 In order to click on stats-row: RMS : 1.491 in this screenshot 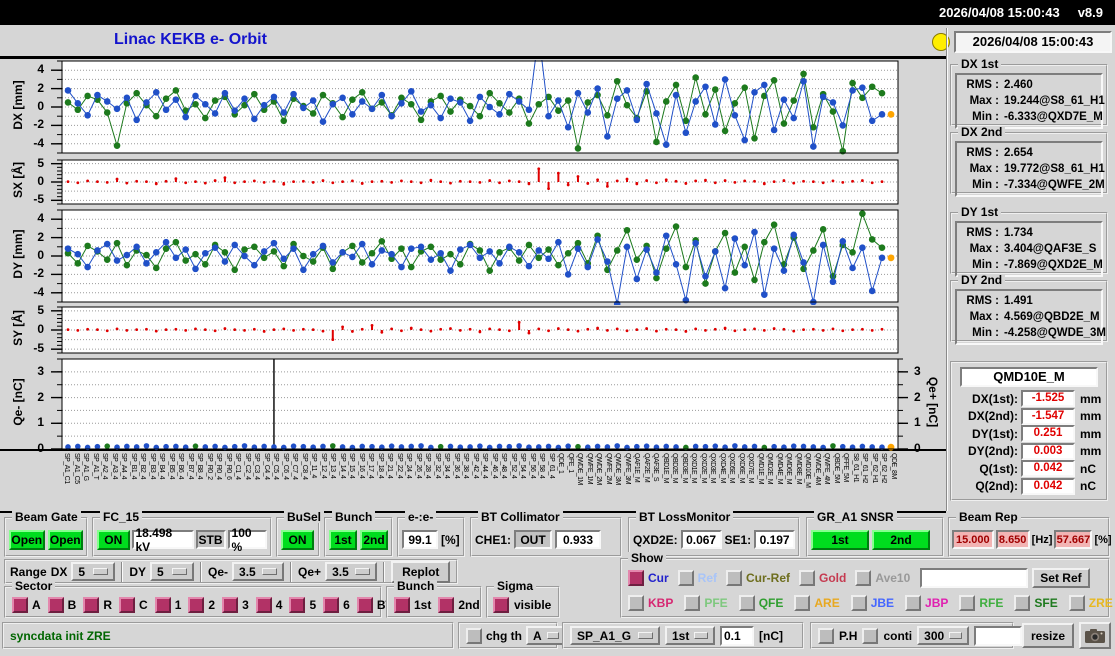, I will do `click(1029, 301)`.